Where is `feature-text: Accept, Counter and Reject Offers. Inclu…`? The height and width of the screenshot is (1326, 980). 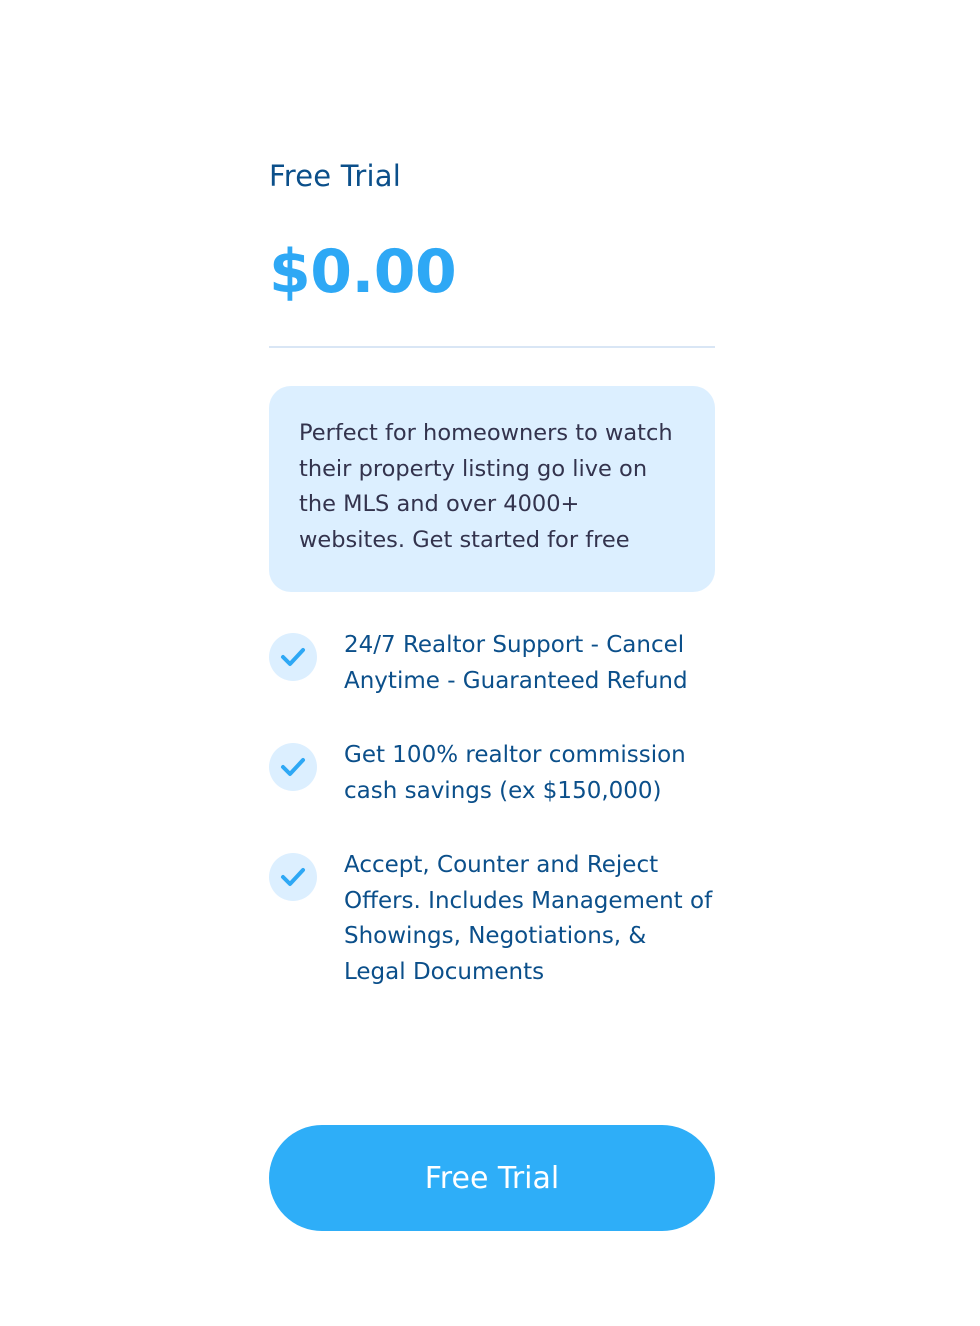 feature-text: Accept, Counter and Reject Offers. Inclu… is located at coordinates (528, 918).